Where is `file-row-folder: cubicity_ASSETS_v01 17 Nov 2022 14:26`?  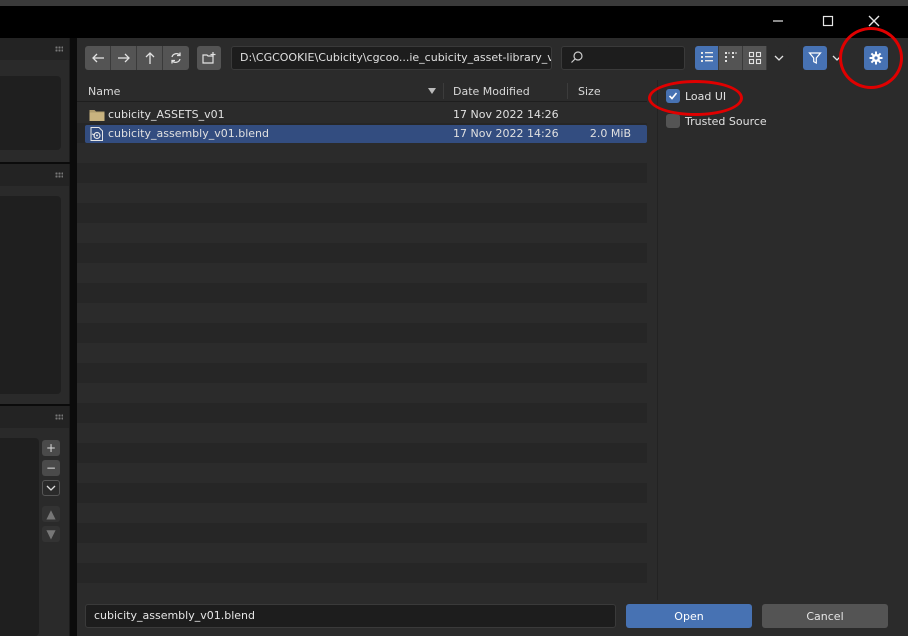
file-row-folder: cubicity_ASSETS_v01 17 Nov 2022 14:26 is located at coordinates (366, 115).